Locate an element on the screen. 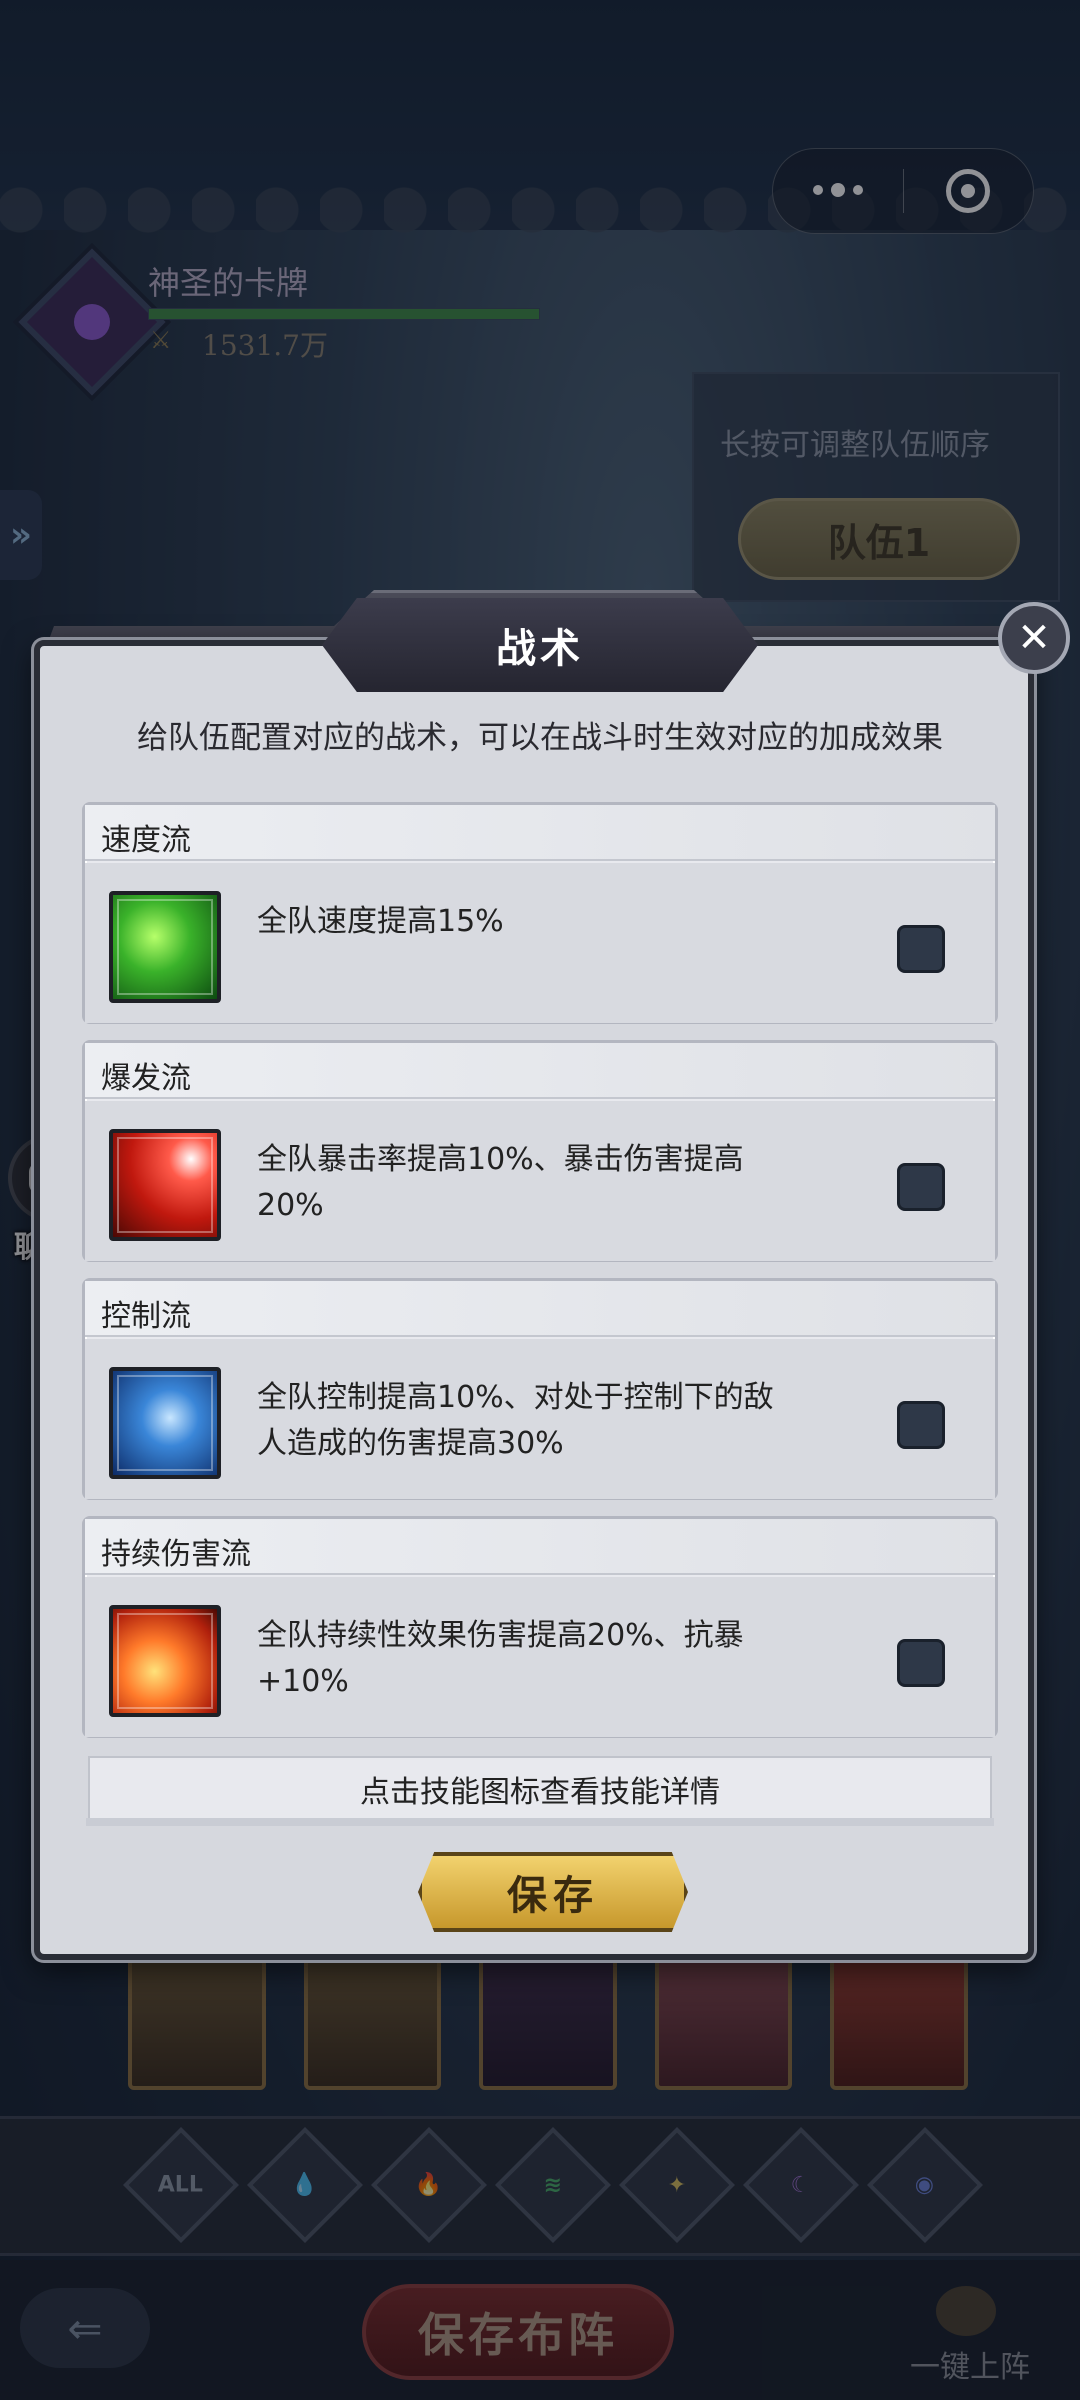  tactic-body: 全队速度提高15% is located at coordinates (540, 943).